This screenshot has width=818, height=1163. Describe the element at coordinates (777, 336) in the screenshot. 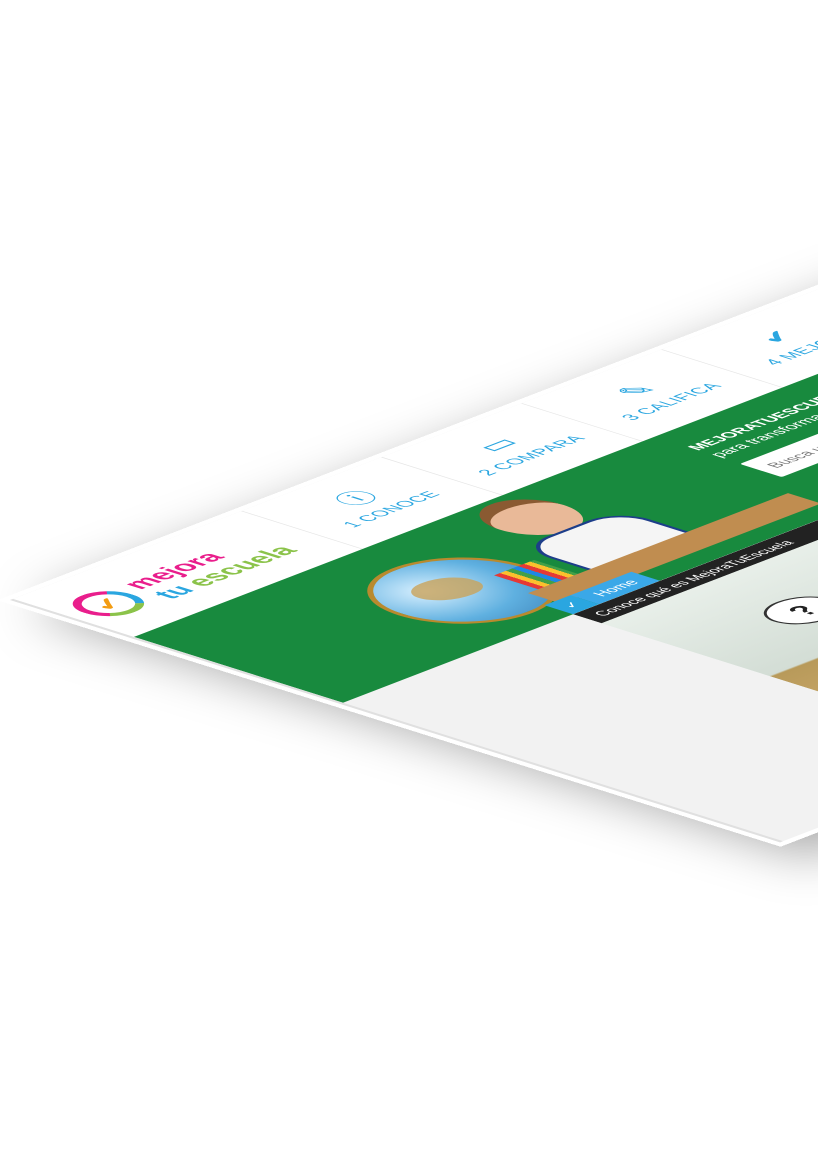

I see `check-icon: ✔` at that location.